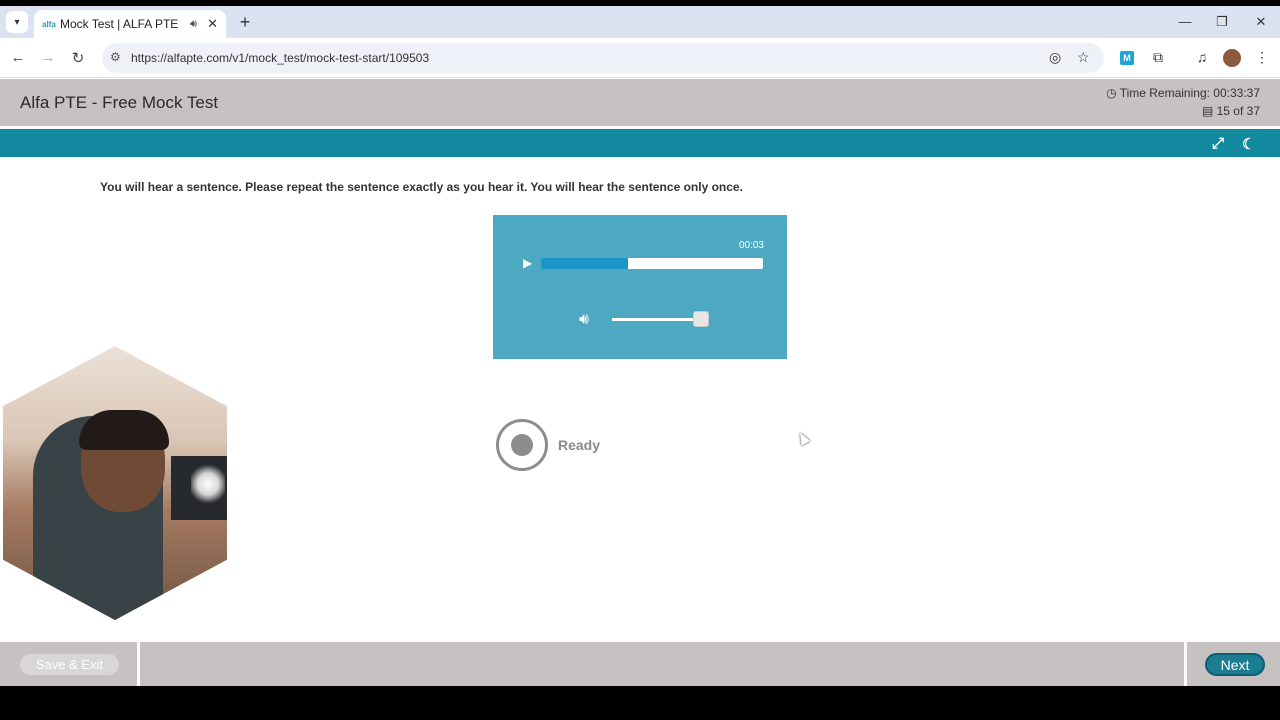  I want to click on forward-icon: →, so click(48, 57).